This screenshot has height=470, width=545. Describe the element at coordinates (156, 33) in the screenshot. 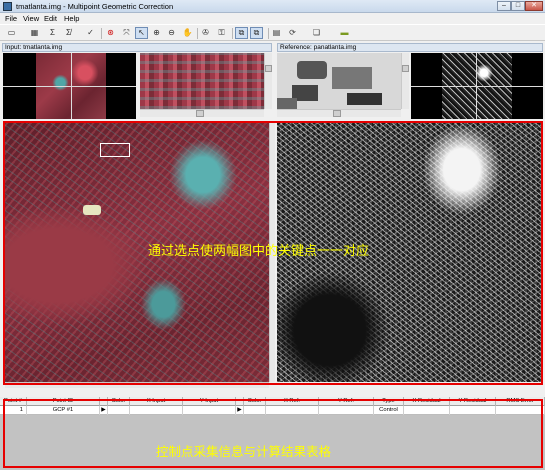

I see `zoom-in-icon: ⊕` at that location.